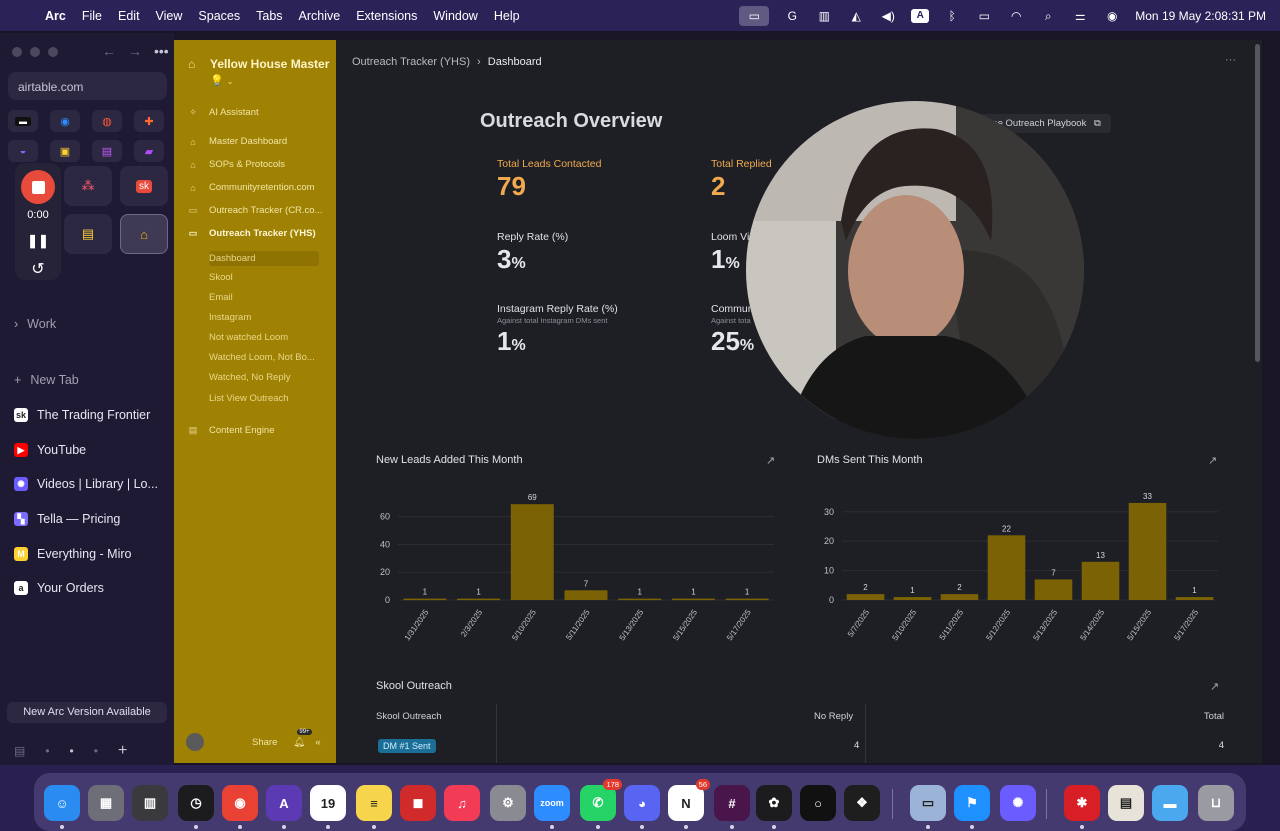  I want to click on stop-recording-button, so click(38, 187).